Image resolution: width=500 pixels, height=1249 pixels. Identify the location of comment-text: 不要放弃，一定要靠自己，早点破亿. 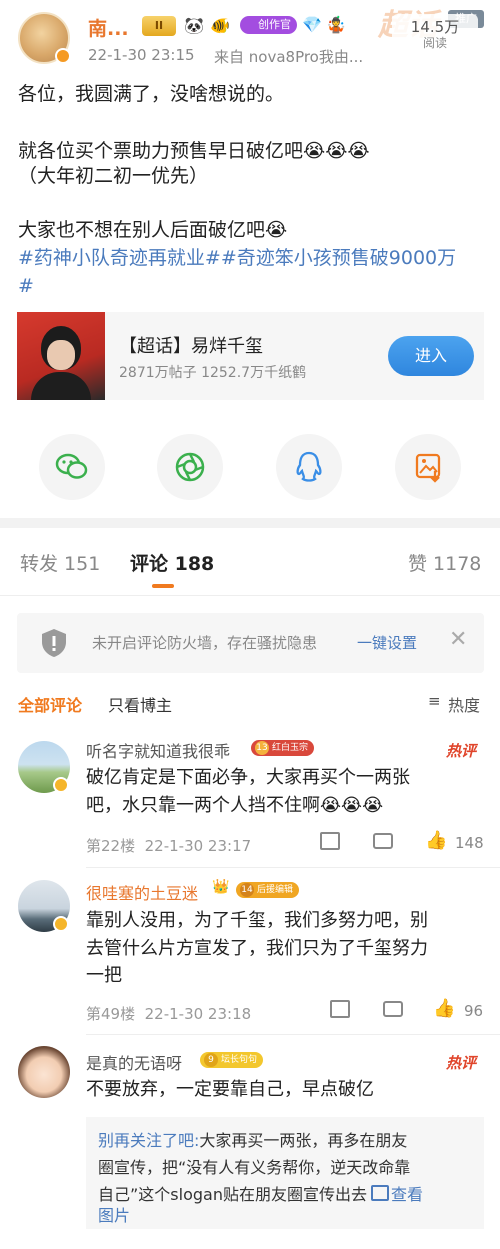
(230, 1089).